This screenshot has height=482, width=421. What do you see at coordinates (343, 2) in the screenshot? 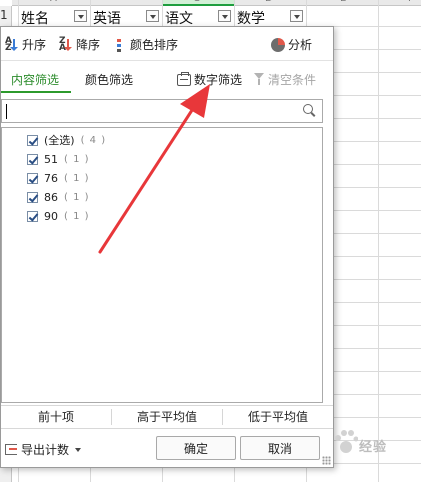
I see `column-letter-e: E` at bounding box center [343, 2].